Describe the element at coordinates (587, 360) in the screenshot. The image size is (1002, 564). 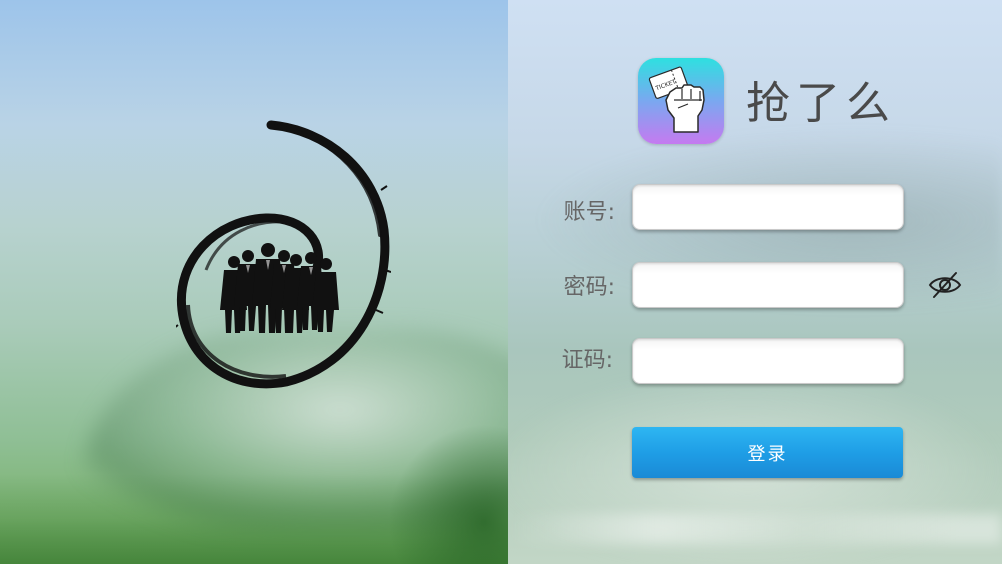
I see `code-label: 证码:` at that location.